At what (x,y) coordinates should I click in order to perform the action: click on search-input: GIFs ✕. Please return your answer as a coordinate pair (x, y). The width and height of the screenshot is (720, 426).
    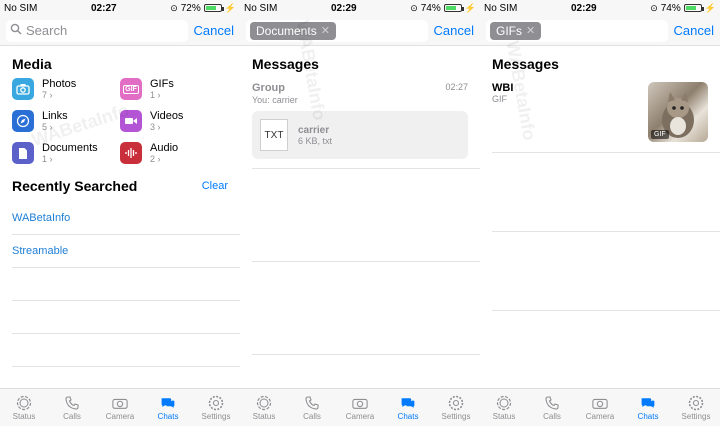
    Looking at the image, I should click on (577, 30).